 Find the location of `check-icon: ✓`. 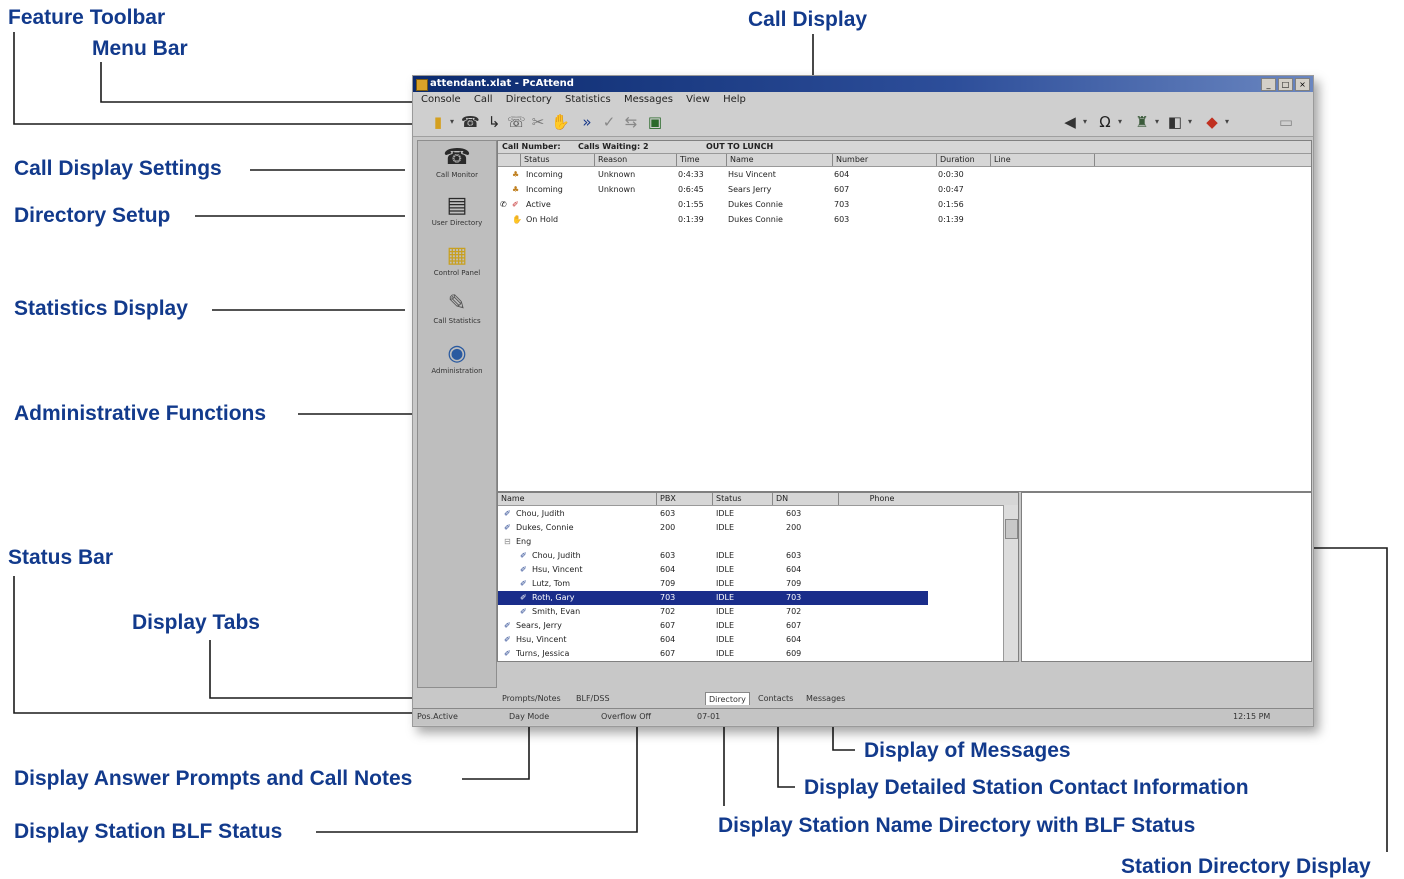

check-icon: ✓ is located at coordinates (609, 122).